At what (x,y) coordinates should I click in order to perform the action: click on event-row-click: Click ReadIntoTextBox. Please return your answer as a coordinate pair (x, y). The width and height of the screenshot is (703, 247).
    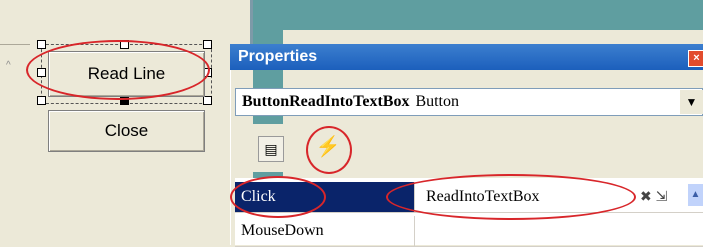
    Looking at the image, I should click on (469, 197).